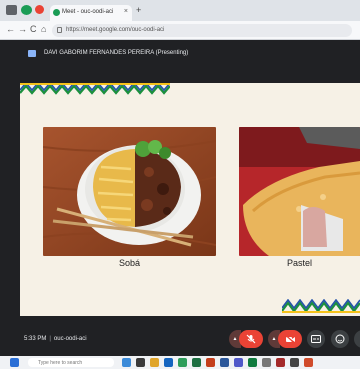 This screenshot has width=360, height=369. I want to click on meet-controls-bar: 5:33 PM | ouc-oodi-aci ▲ ▲, so click(180, 336).